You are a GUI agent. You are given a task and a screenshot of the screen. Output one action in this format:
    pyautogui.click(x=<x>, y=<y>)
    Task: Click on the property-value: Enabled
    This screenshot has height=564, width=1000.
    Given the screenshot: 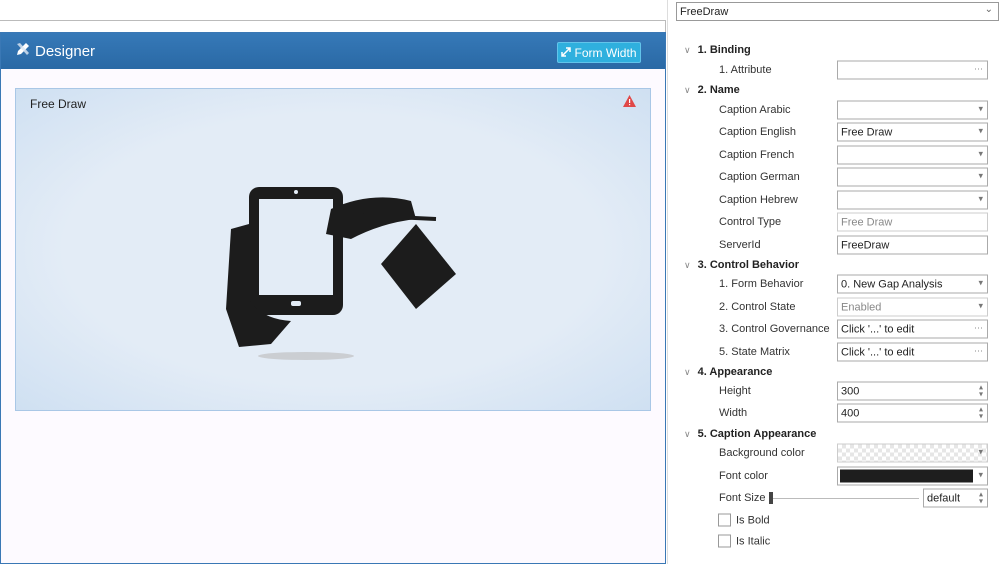 What is the action you would take?
    pyautogui.click(x=861, y=307)
    